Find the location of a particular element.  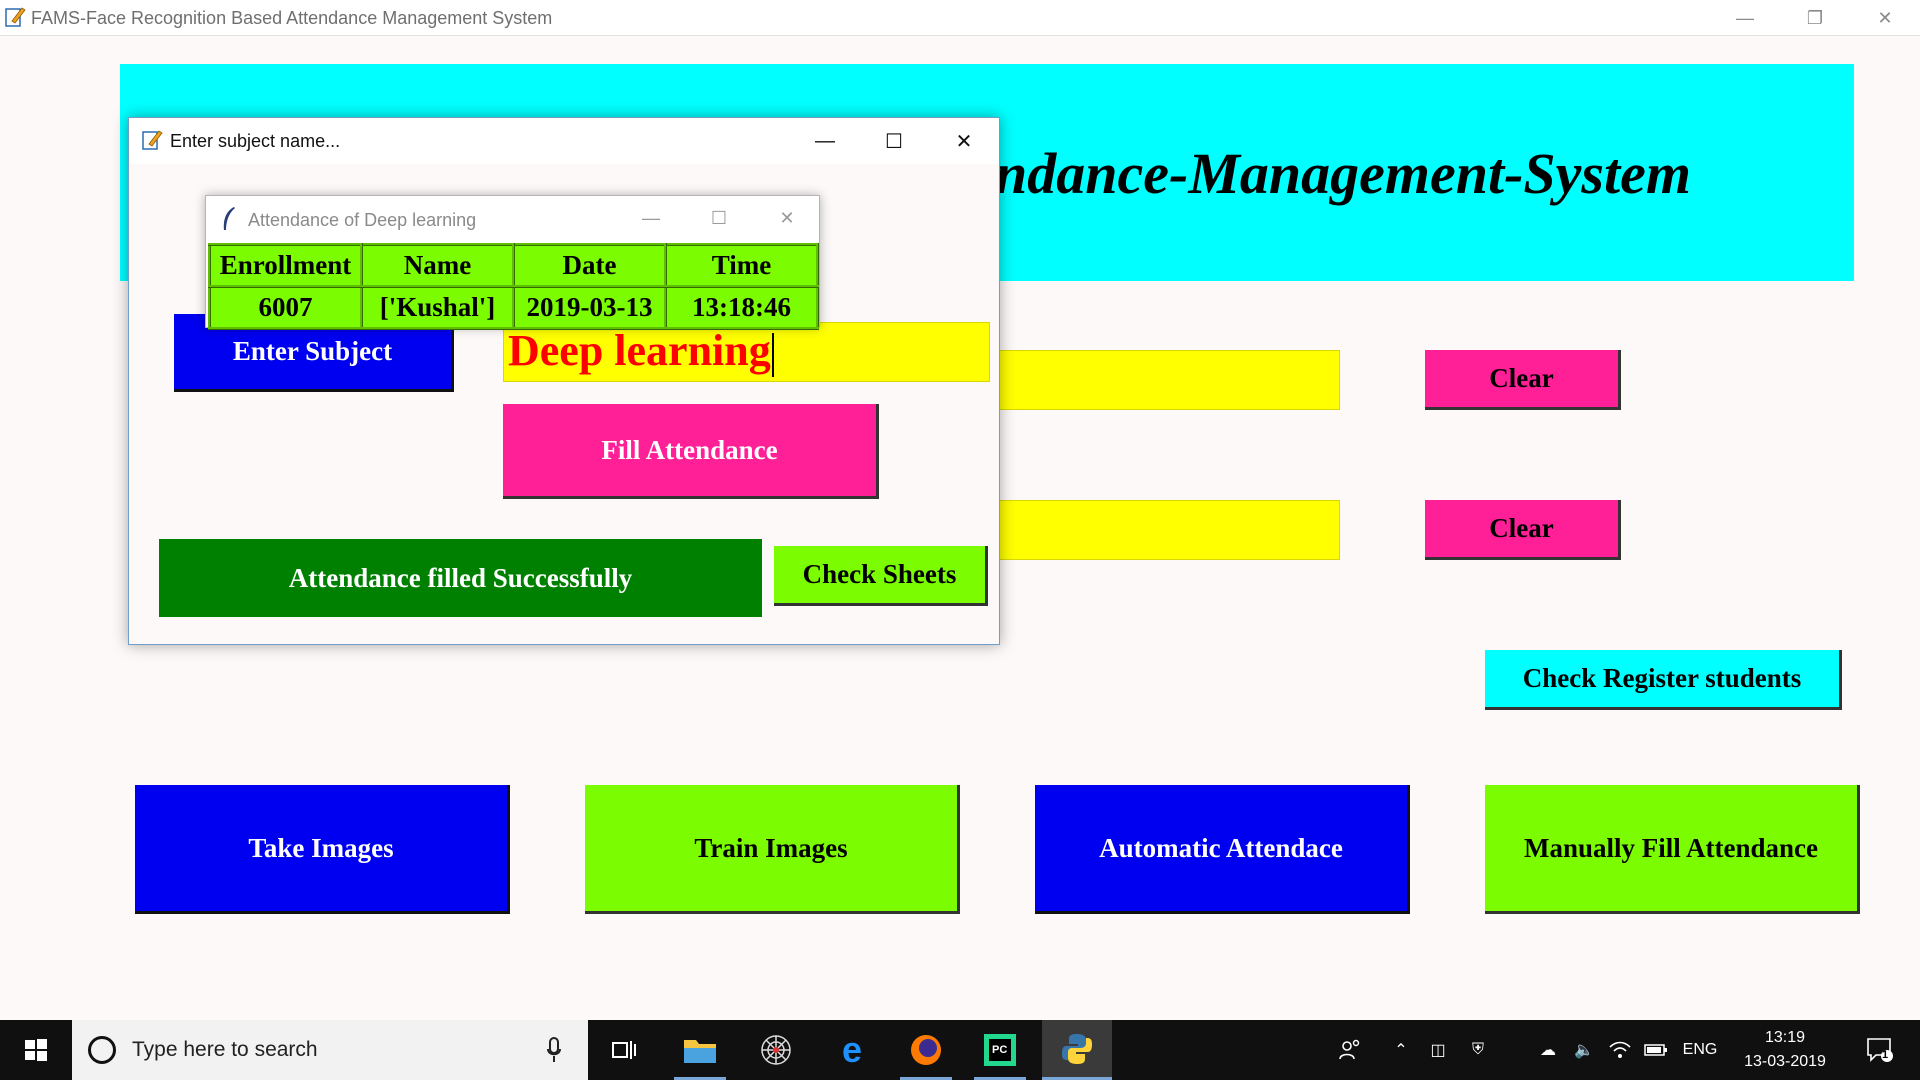

dialog-maximize-button: ☐ is located at coordinates (894, 141).